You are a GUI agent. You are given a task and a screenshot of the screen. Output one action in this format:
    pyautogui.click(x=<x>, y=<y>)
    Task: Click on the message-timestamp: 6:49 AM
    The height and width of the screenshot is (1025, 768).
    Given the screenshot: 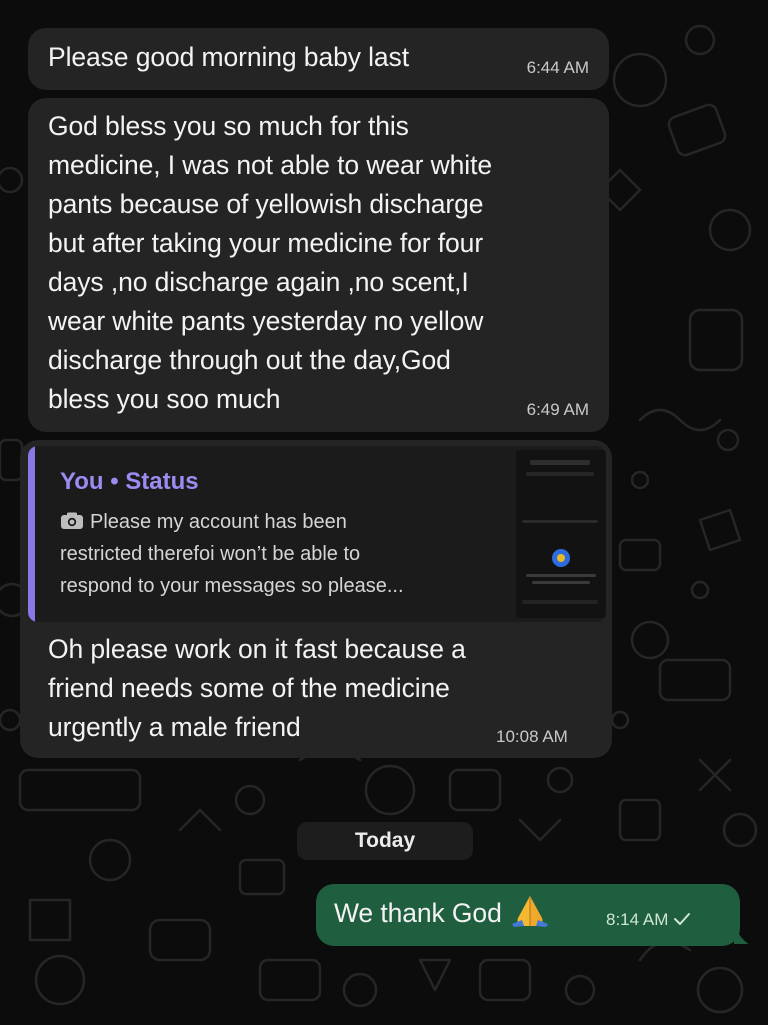 What is the action you would take?
    pyautogui.click(x=557, y=409)
    